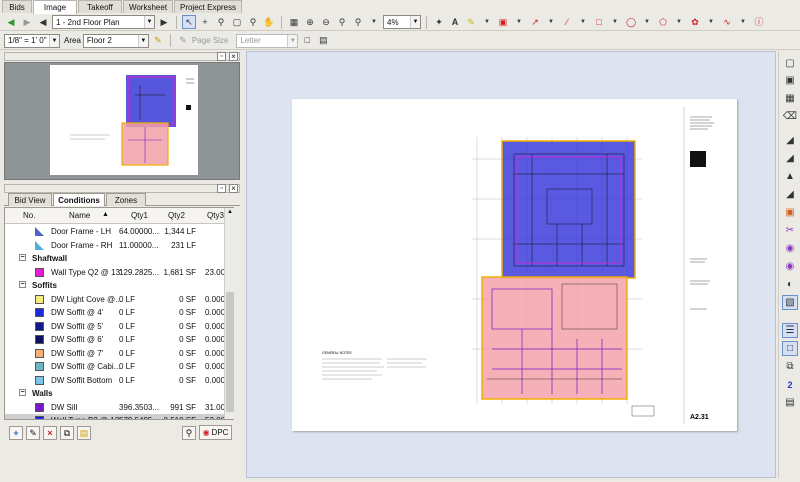  Describe the element at coordinates (790, 158) in the screenshot. I see `slope-tool-icon: ◢` at that location.